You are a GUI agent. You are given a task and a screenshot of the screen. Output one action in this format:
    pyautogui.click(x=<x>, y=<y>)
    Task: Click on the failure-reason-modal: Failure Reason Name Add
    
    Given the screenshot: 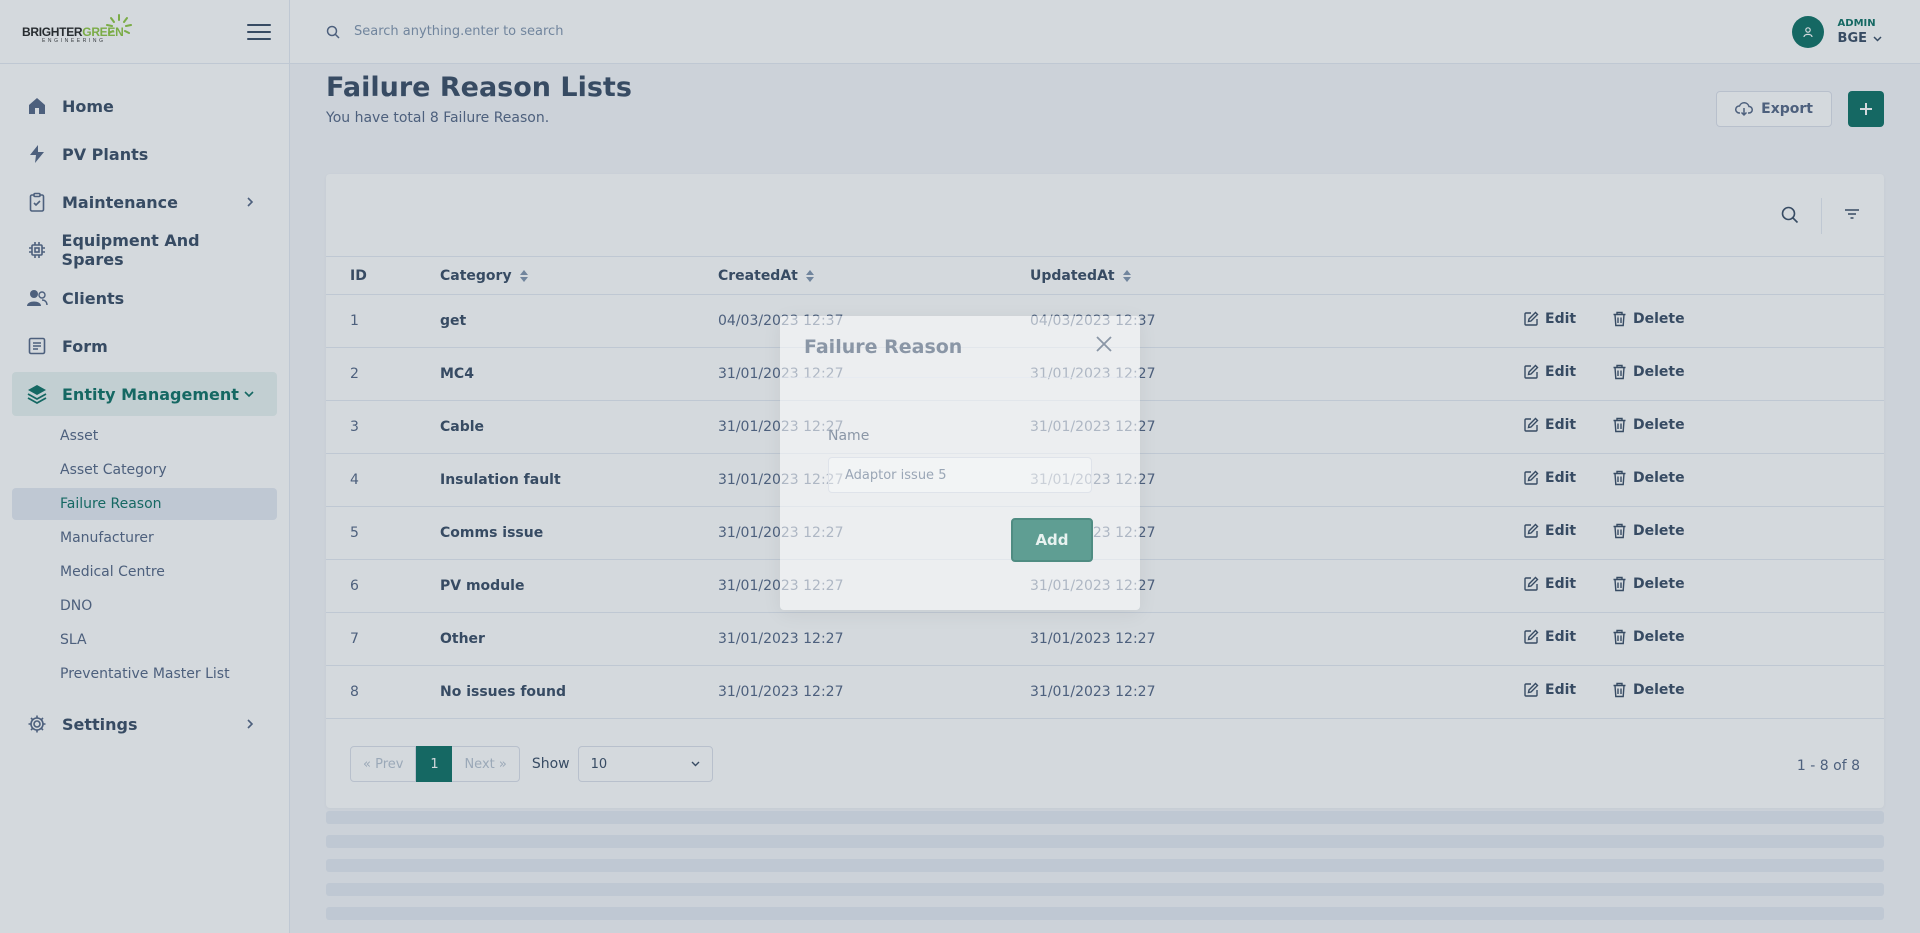 What is the action you would take?
    pyautogui.click(x=960, y=463)
    